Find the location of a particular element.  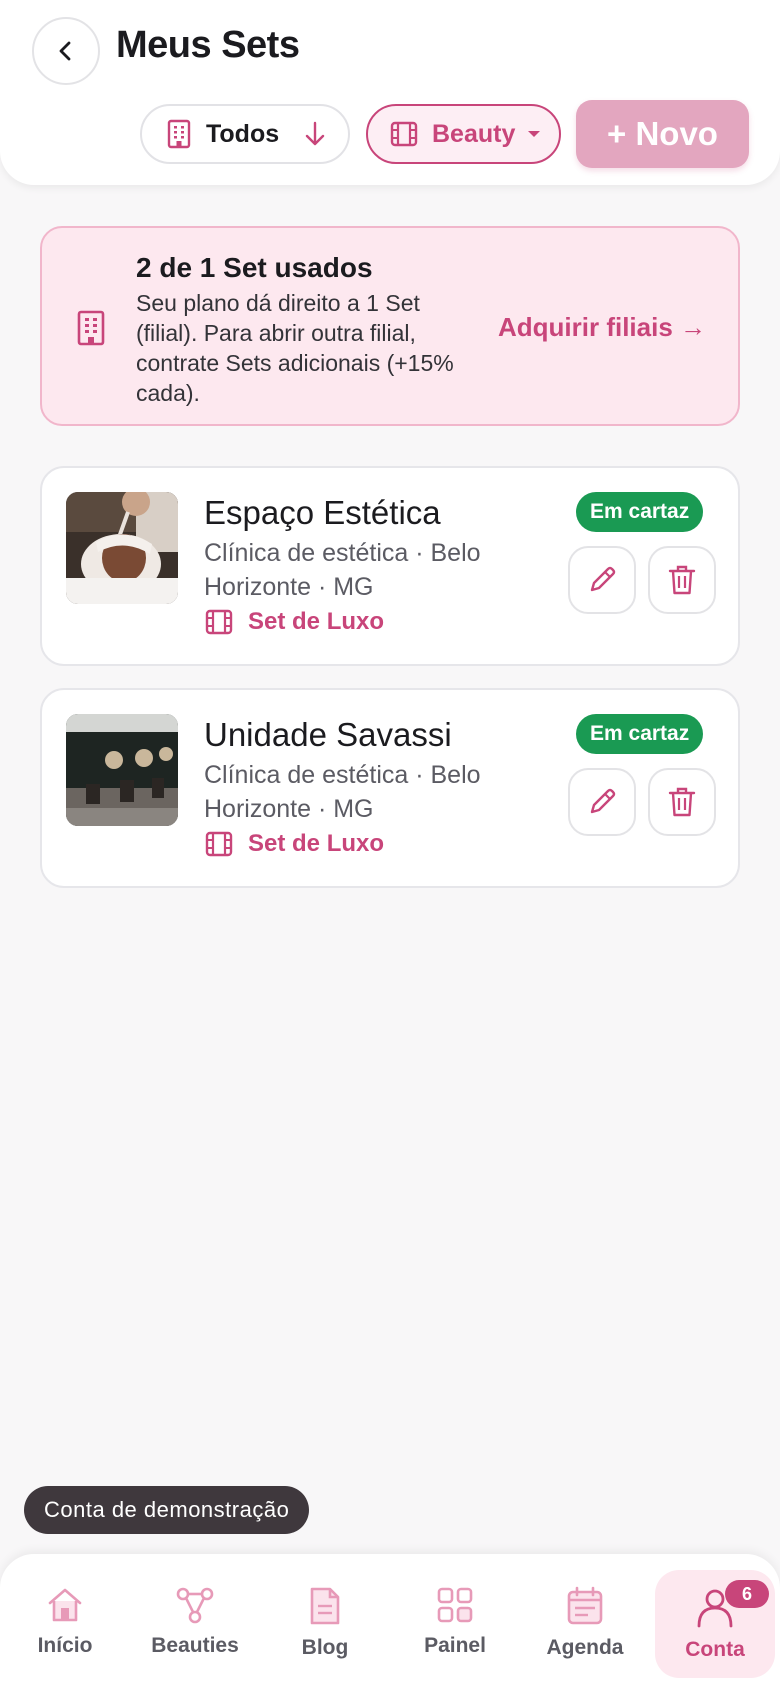

nav-item-conta: Conta 6 is located at coordinates (715, 1624).